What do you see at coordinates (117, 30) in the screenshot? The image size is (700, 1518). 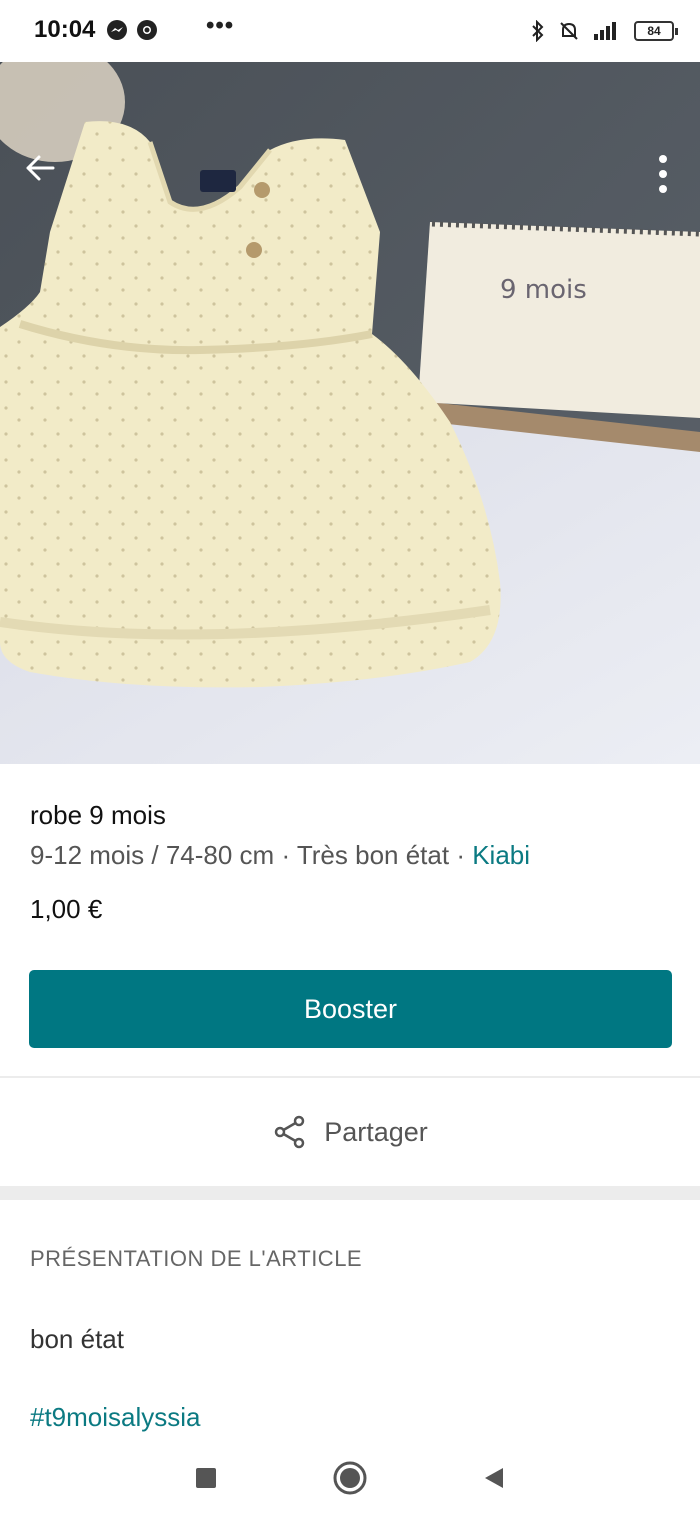 I see `messenger-icon` at bounding box center [117, 30].